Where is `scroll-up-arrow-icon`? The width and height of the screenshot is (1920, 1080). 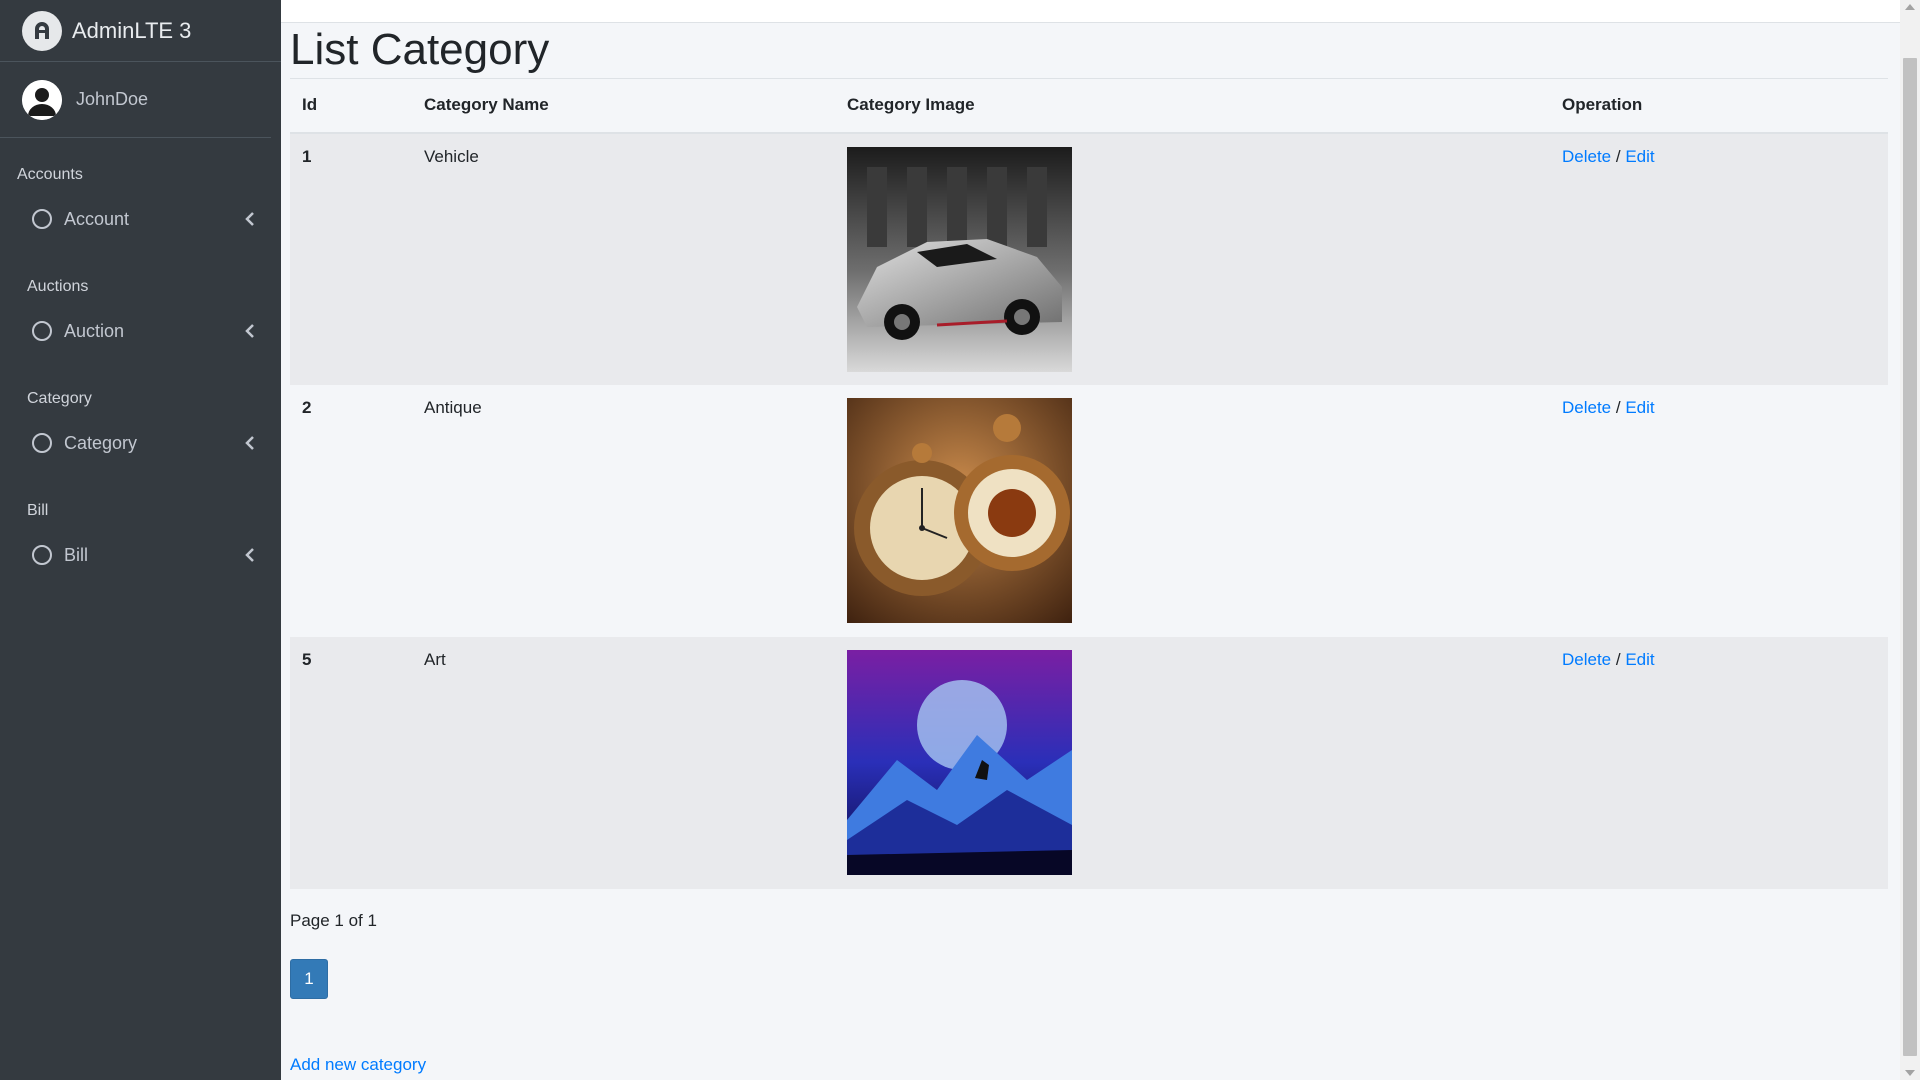 scroll-up-arrow-icon is located at coordinates (1910, 7).